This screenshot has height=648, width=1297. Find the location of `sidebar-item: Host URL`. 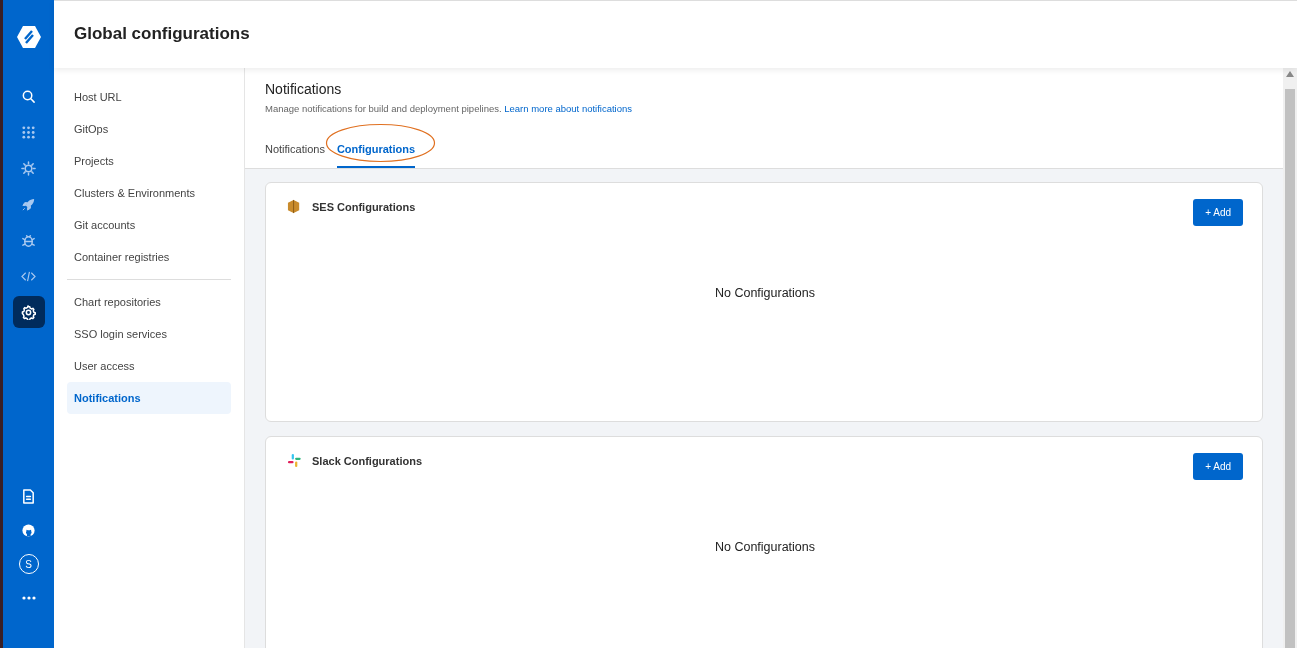

sidebar-item: Host URL is located at coordinates (149, 97).